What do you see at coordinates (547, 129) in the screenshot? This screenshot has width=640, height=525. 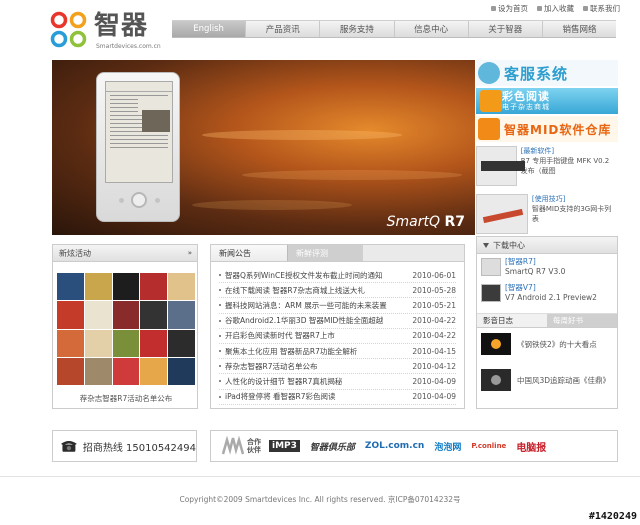 I see `mid-software-store-banner: 智器MID软件仓库` at bounding box center [547, 129].